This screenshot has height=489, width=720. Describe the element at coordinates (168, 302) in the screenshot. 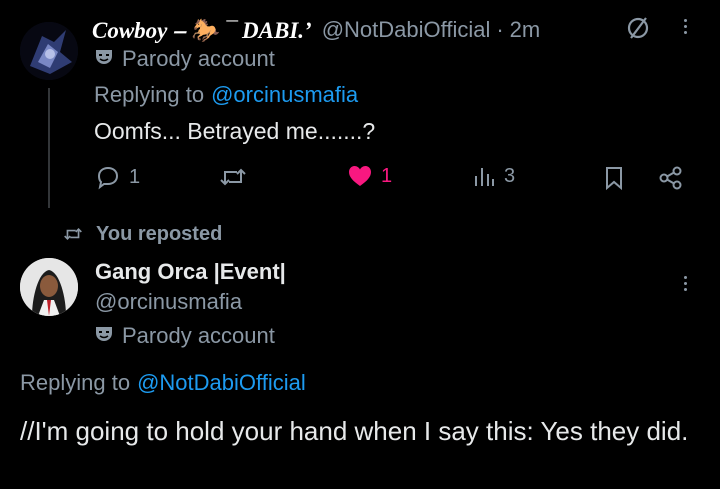

I see `handle: @orcinusmafia` at that location.